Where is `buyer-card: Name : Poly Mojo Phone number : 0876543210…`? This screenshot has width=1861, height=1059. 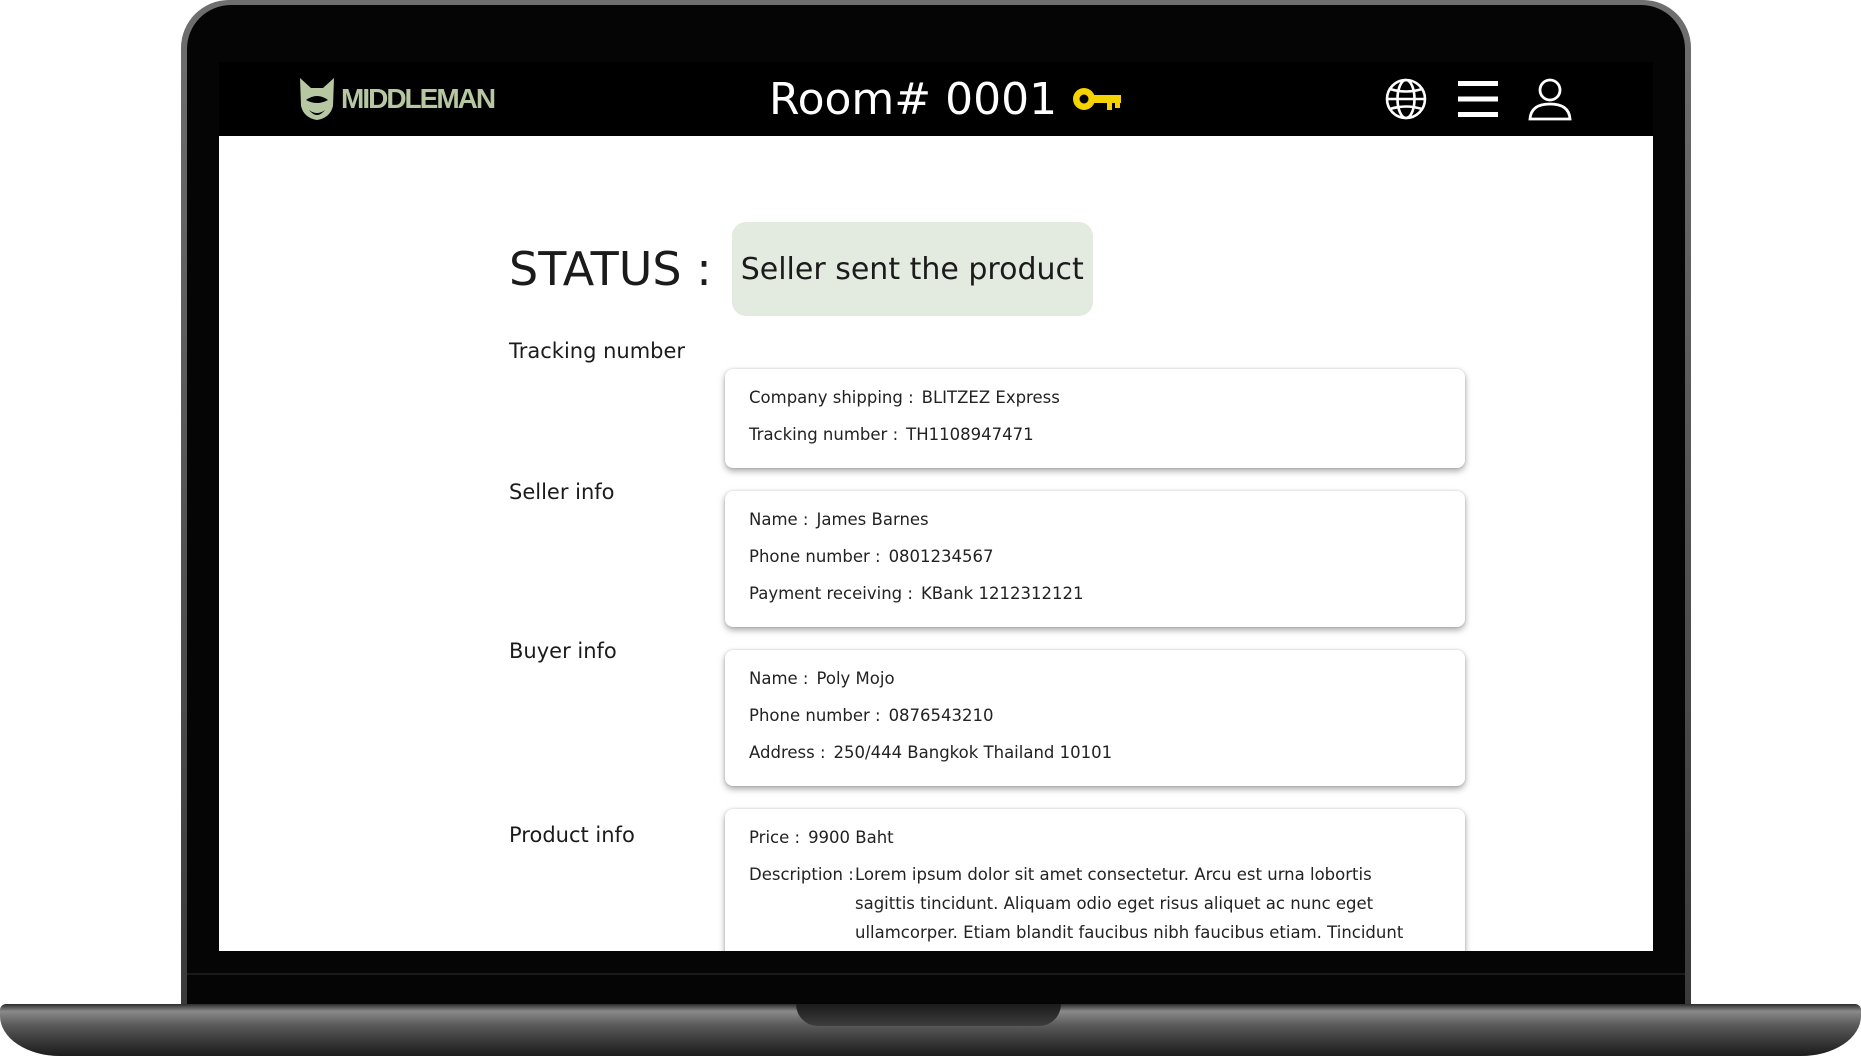
buyer-card: Name : Poly Mojo Phone number : 0876543210… is located at coordinates (1095, 718).